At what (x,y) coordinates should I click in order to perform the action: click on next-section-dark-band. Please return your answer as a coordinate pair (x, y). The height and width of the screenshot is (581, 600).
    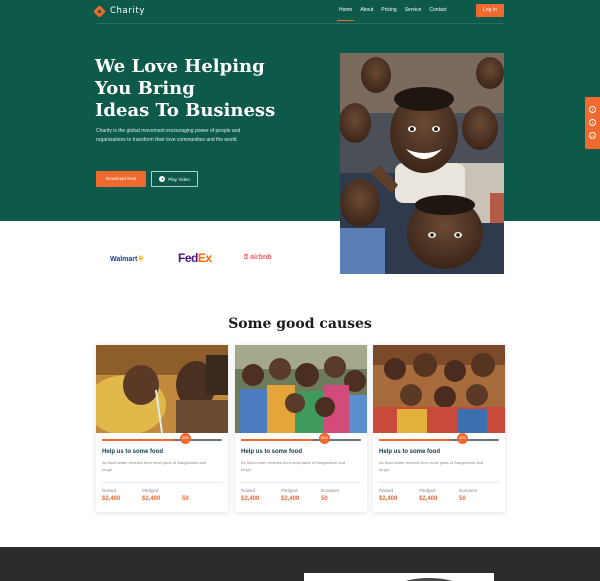
    Looking at the image, I should click on (300, 564).